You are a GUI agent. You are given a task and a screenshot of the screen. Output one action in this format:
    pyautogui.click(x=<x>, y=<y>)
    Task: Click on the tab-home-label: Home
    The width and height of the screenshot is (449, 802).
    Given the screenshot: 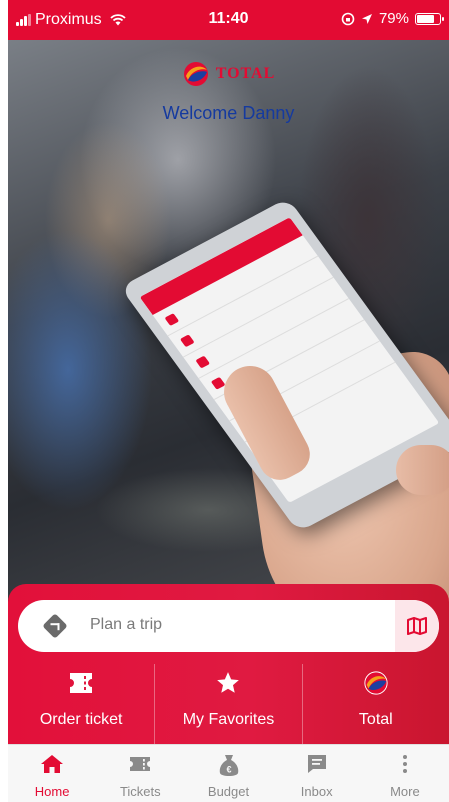 What is the action you would take?
    pyautogui.click(x=52, y=791)
    